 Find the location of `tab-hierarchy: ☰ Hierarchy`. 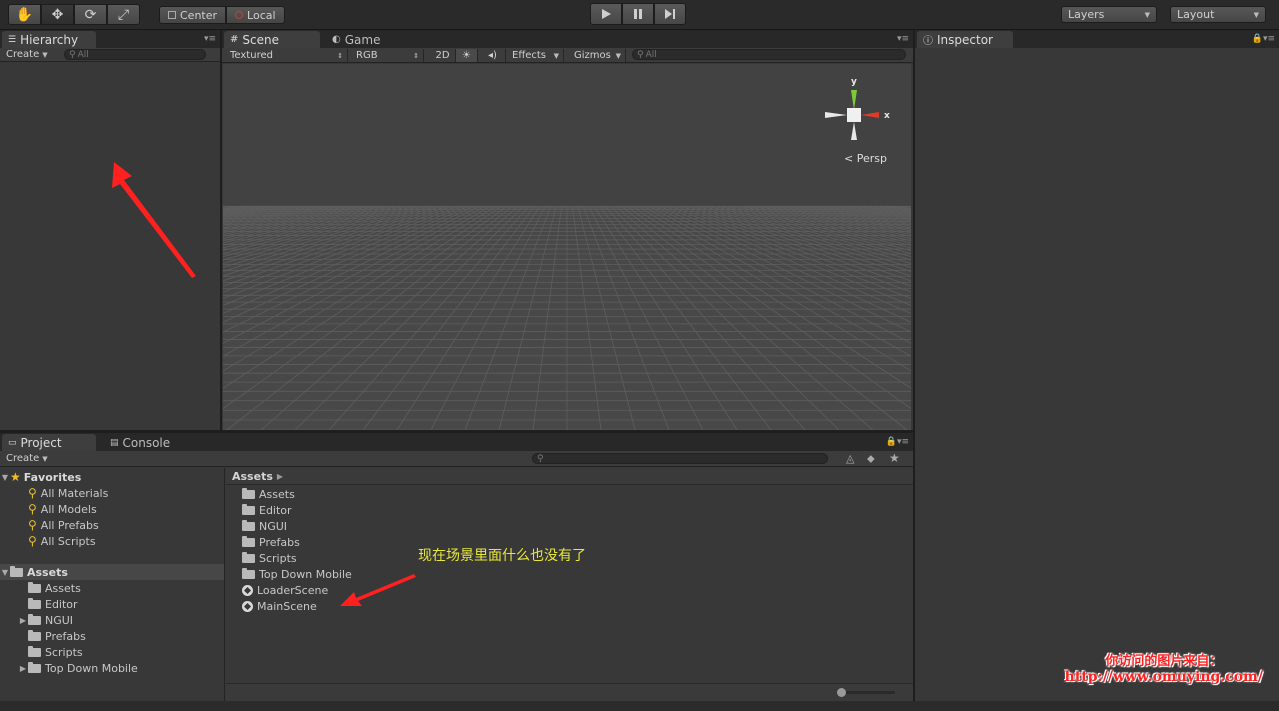

tab-hierarchy: ☰ Hierarchy is located at coordinates (49, 39).